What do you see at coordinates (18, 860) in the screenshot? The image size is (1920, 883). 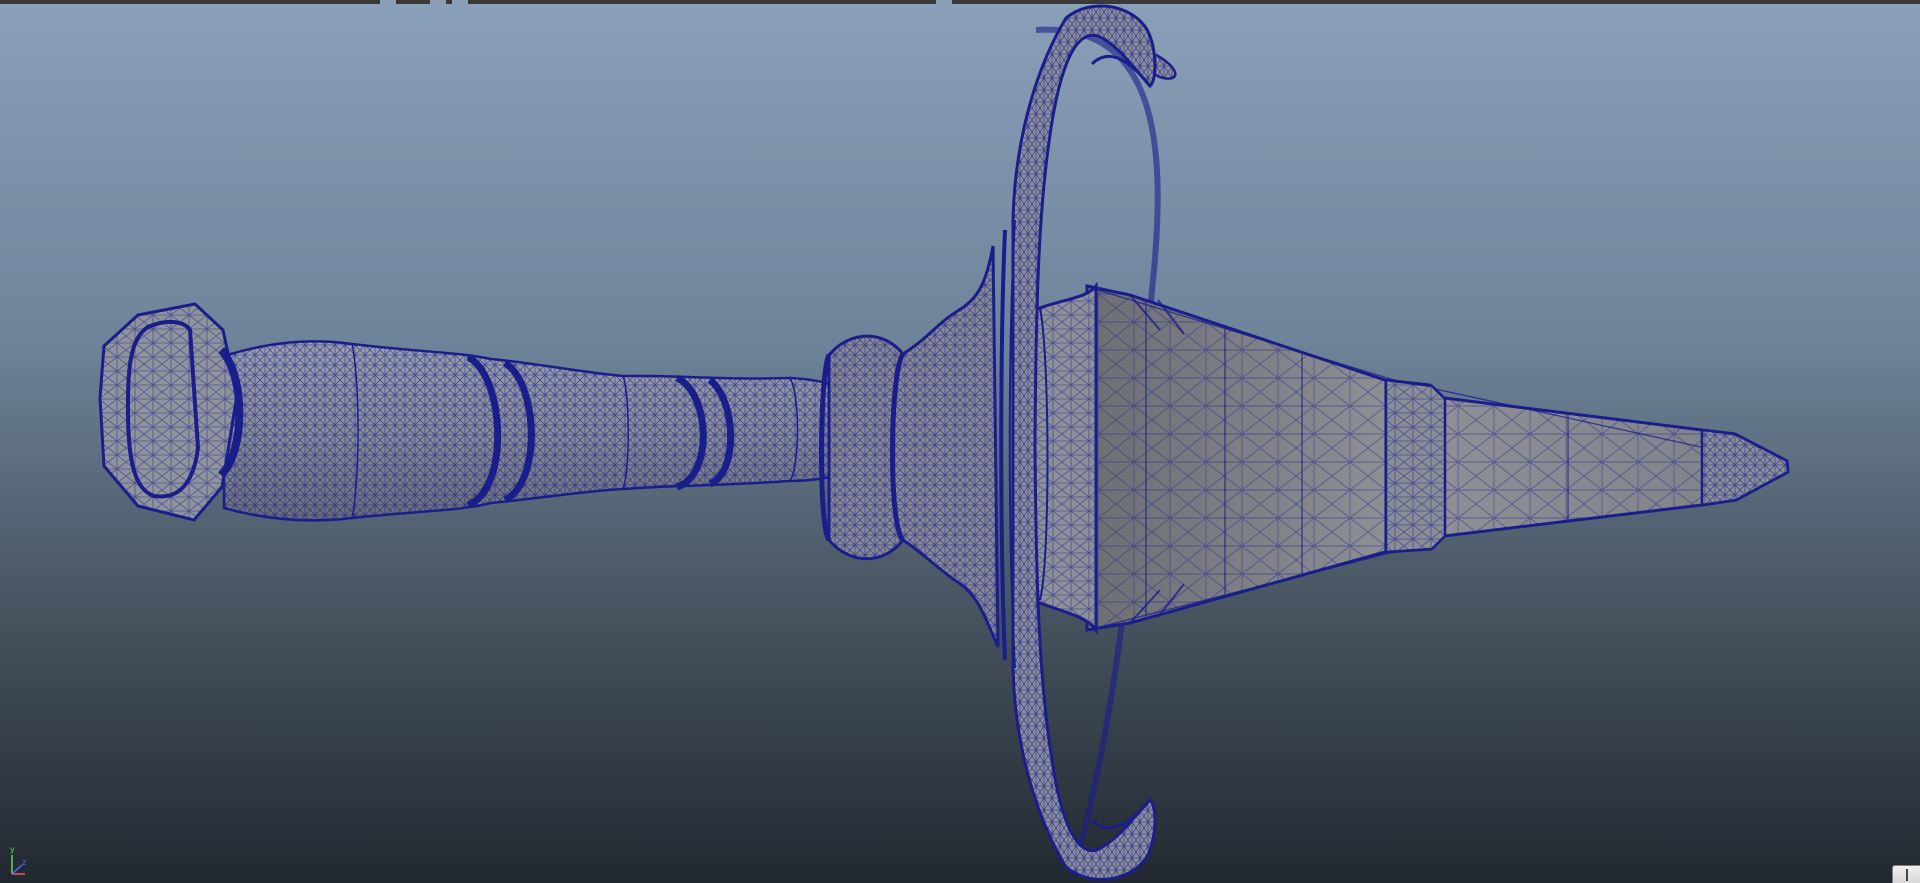 I see `axis-gizmo: y z` at bounding box center [18, 860].